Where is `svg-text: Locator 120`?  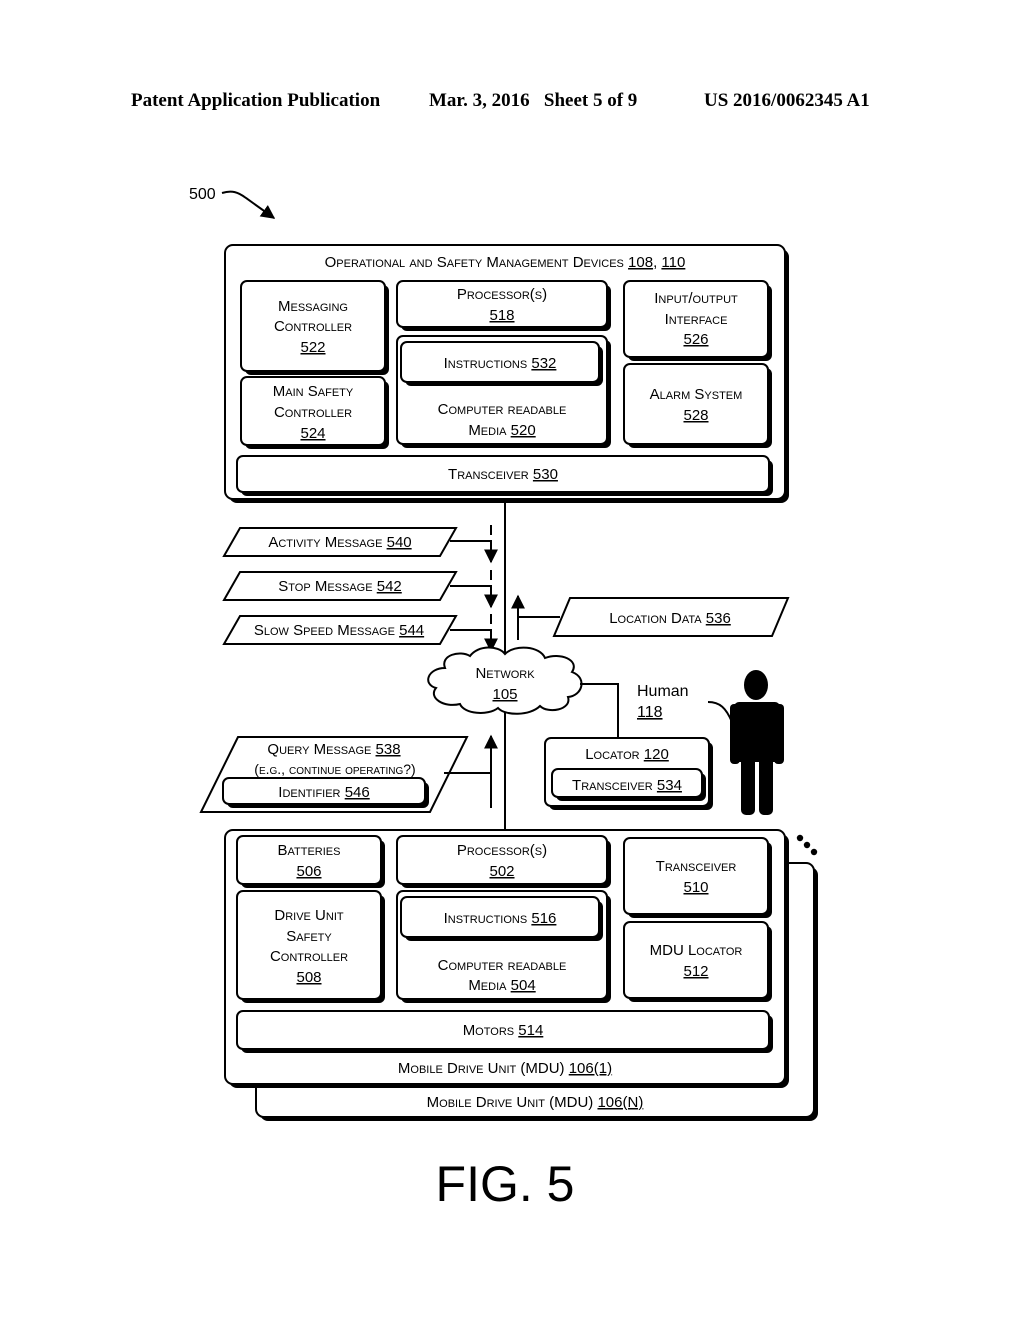
svg-text: Locator 120 is located at coordinates (627, 754).